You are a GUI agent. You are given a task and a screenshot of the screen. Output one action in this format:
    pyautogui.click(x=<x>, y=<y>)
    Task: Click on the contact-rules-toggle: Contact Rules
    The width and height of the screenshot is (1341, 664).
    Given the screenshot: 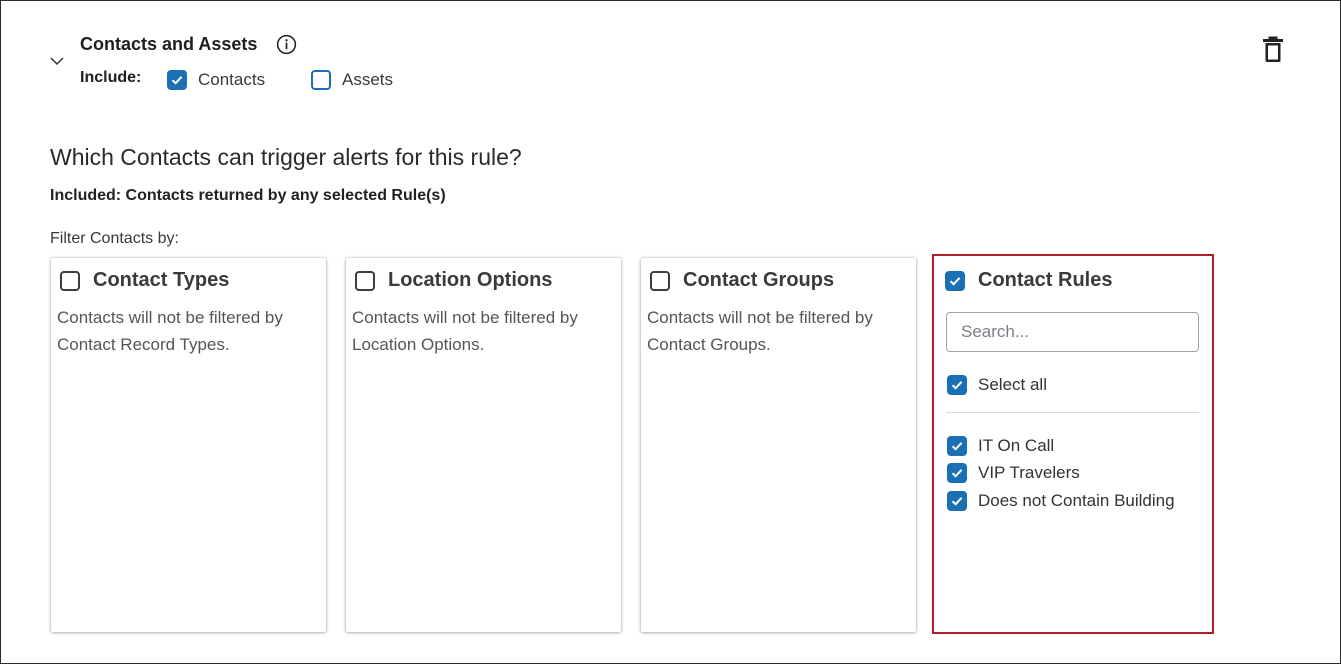 What is the action you would take?
    pyautogui.click(x=1028, y=280)
    